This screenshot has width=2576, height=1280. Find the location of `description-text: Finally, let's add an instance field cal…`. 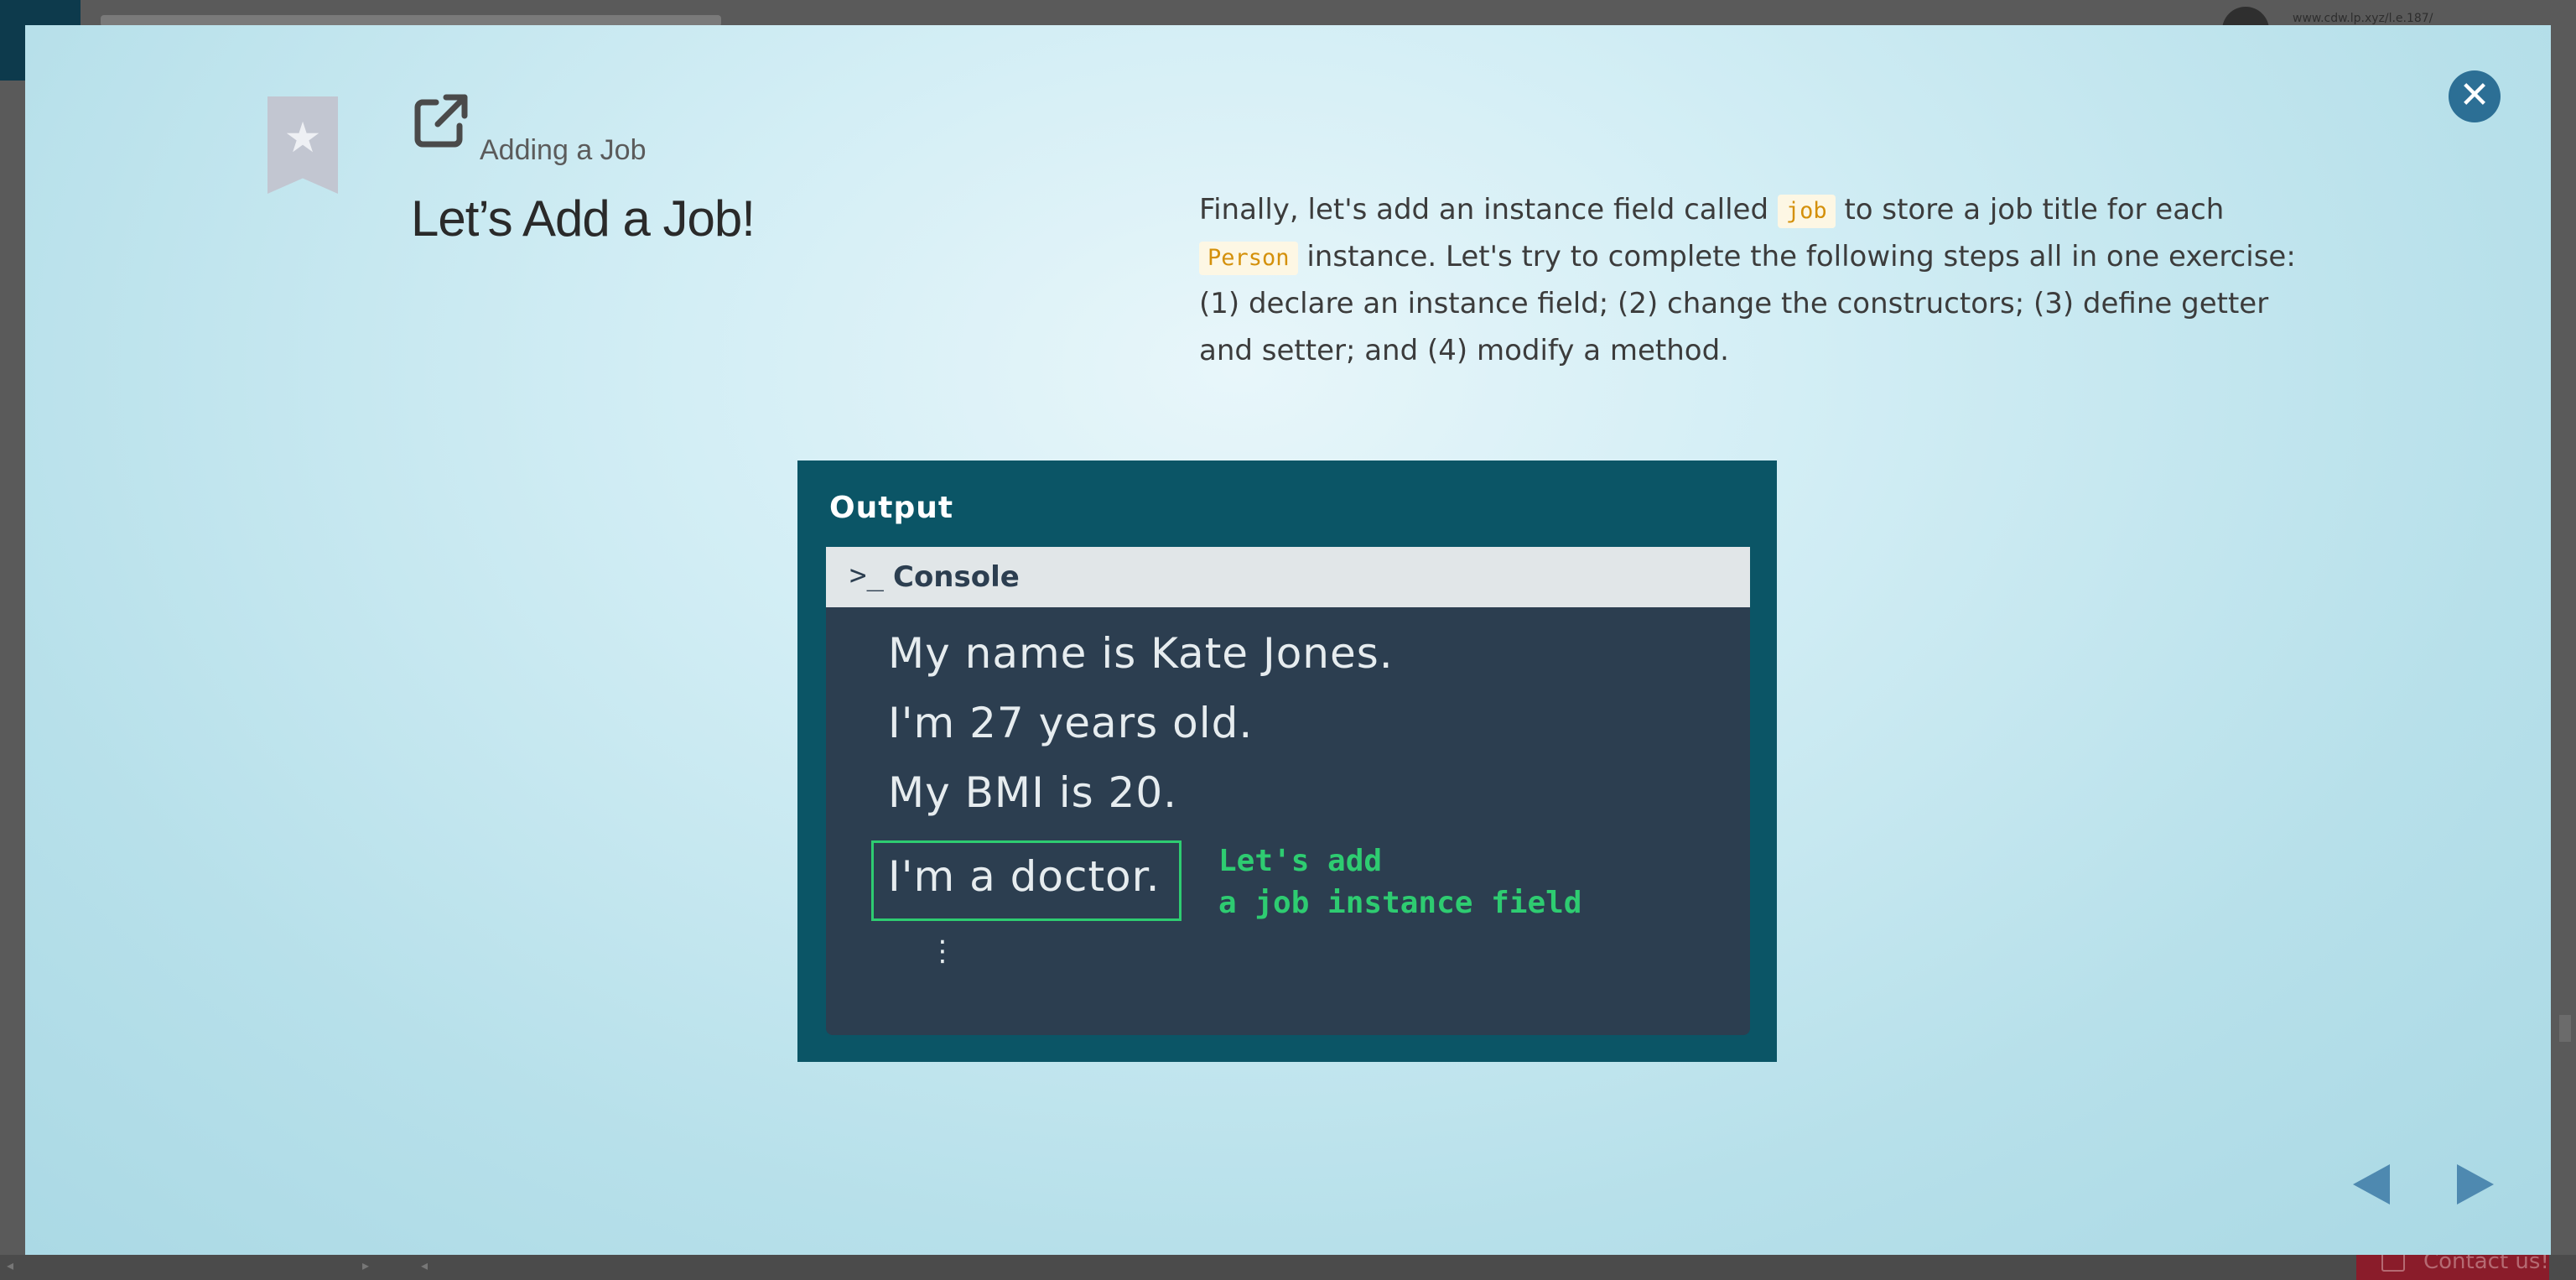

description-text: Finally, let's add an instance field cal… is located at coordinates (1488, 209).